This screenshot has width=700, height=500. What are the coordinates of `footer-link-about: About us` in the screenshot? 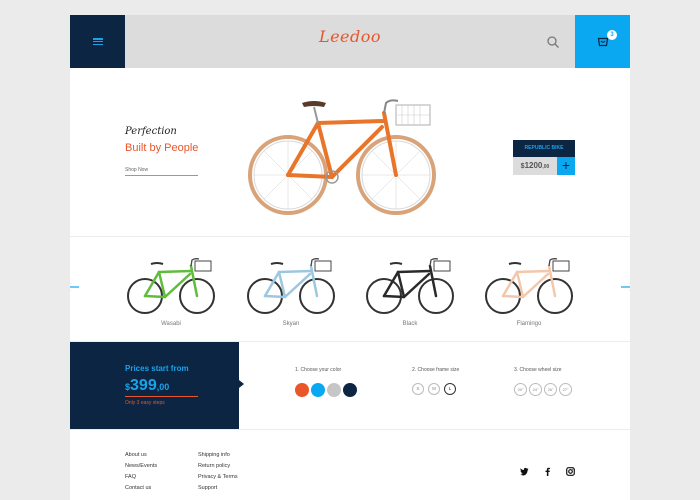 It's located at (136, 455).